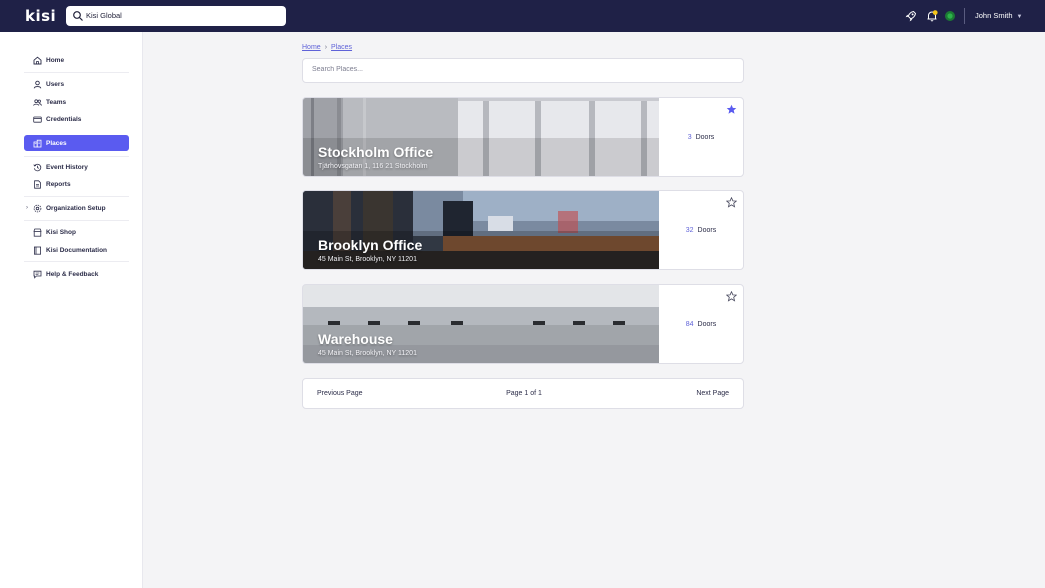 The image size is (1045, 588). I want to click on organization-switcher: Kisi Global, so click(176, 16).